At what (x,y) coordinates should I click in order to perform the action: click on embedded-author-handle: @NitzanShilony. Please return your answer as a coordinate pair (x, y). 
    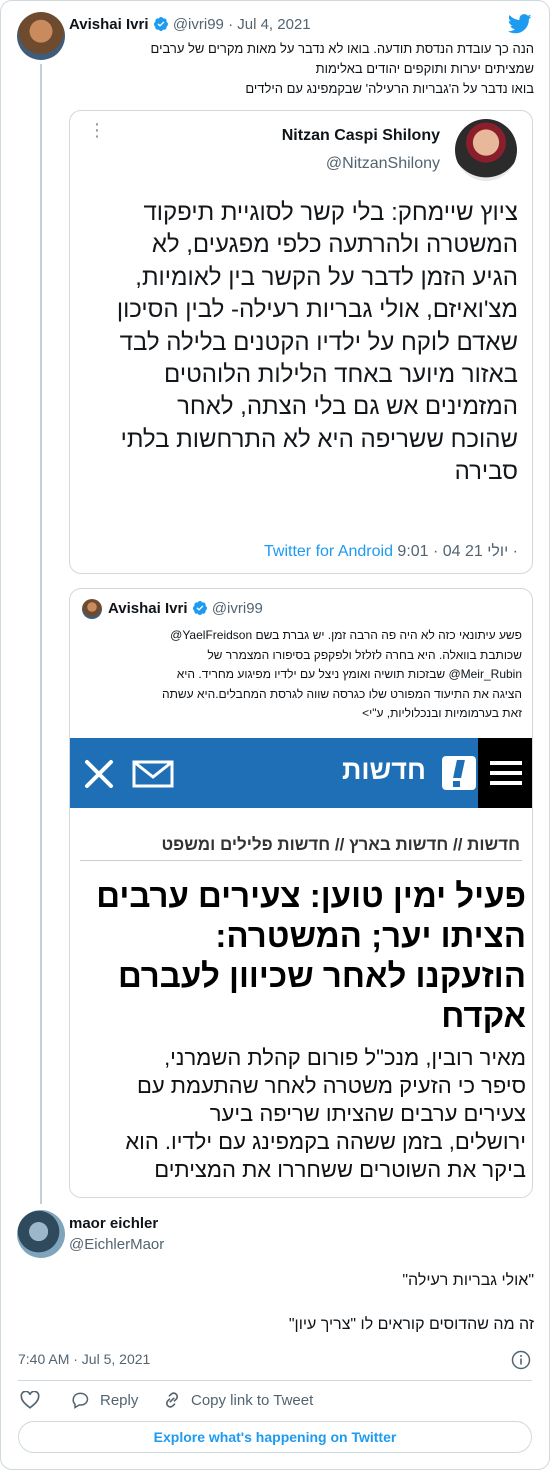
    Looking at the image, I should click on (359, 164).